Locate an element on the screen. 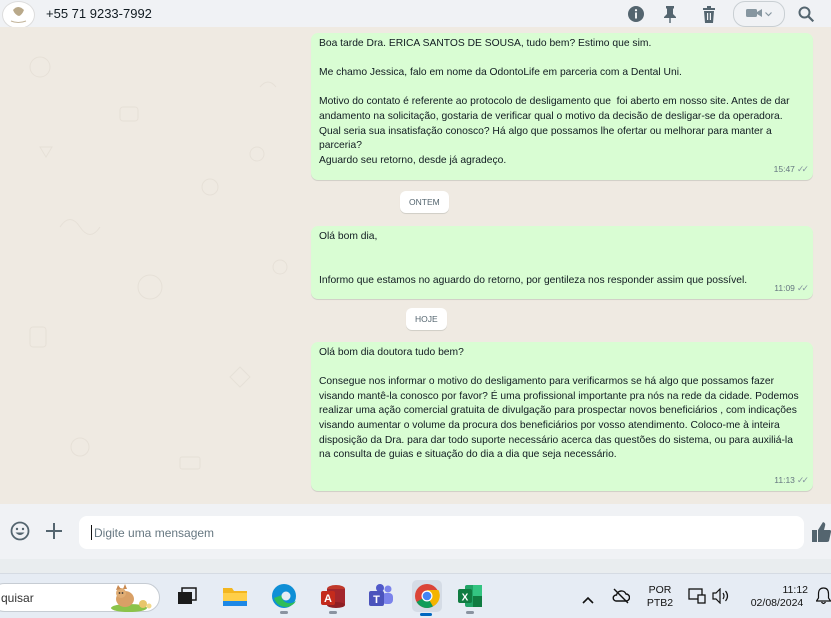 Image resolution: width=831 pixels, height=618 pixels. message-meta: 15:47 ✓✓ is located at coordinates (791, 169).